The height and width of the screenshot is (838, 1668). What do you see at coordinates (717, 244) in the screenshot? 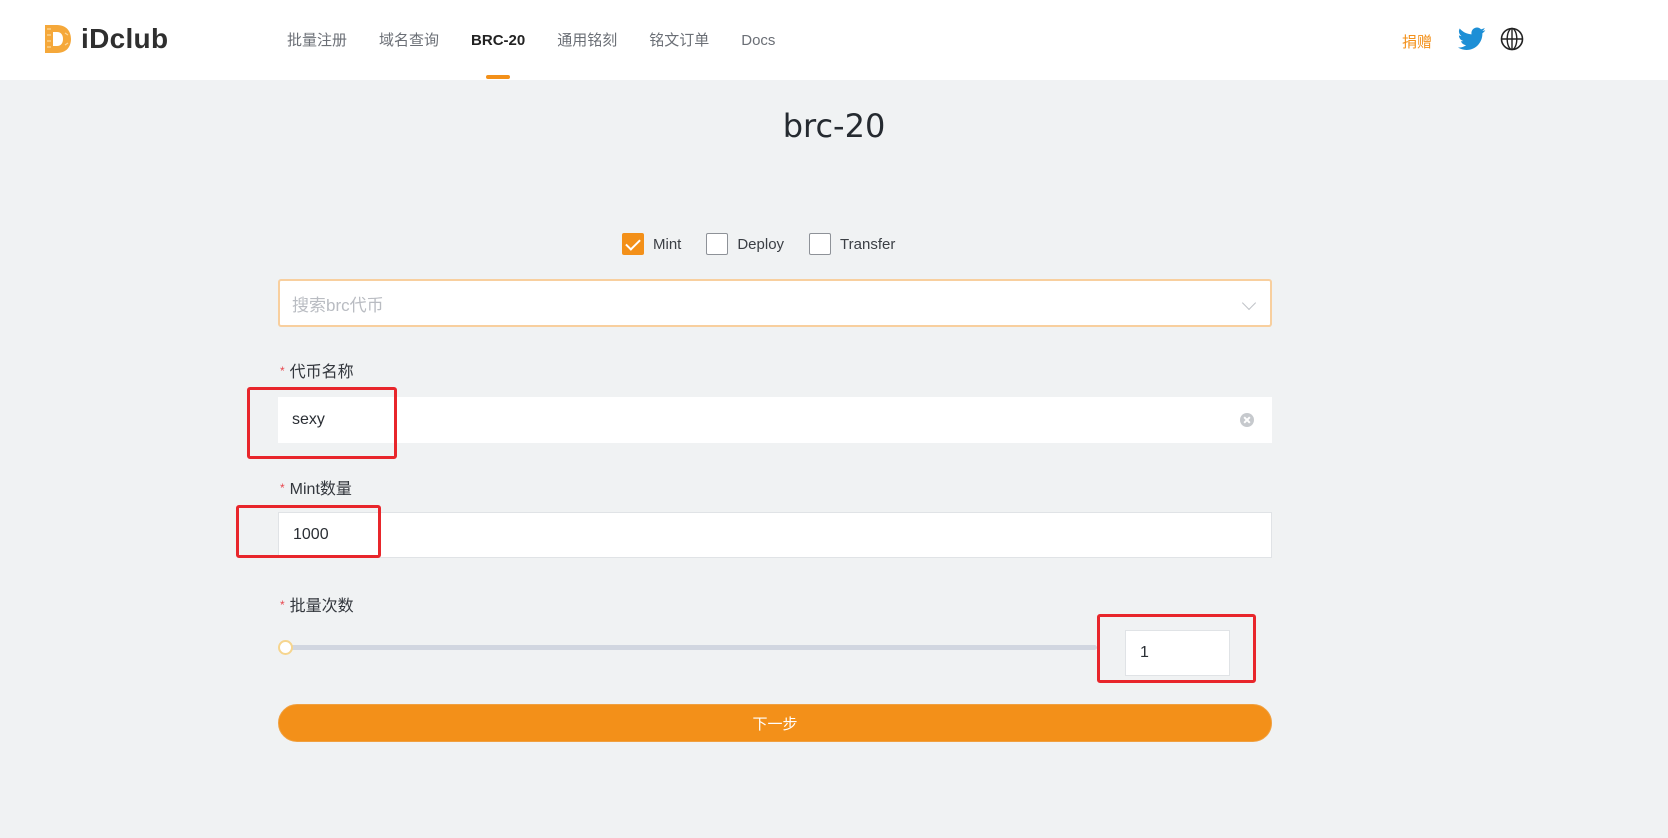
I see `checkbox-deploy` at bounding box center [717, 244].